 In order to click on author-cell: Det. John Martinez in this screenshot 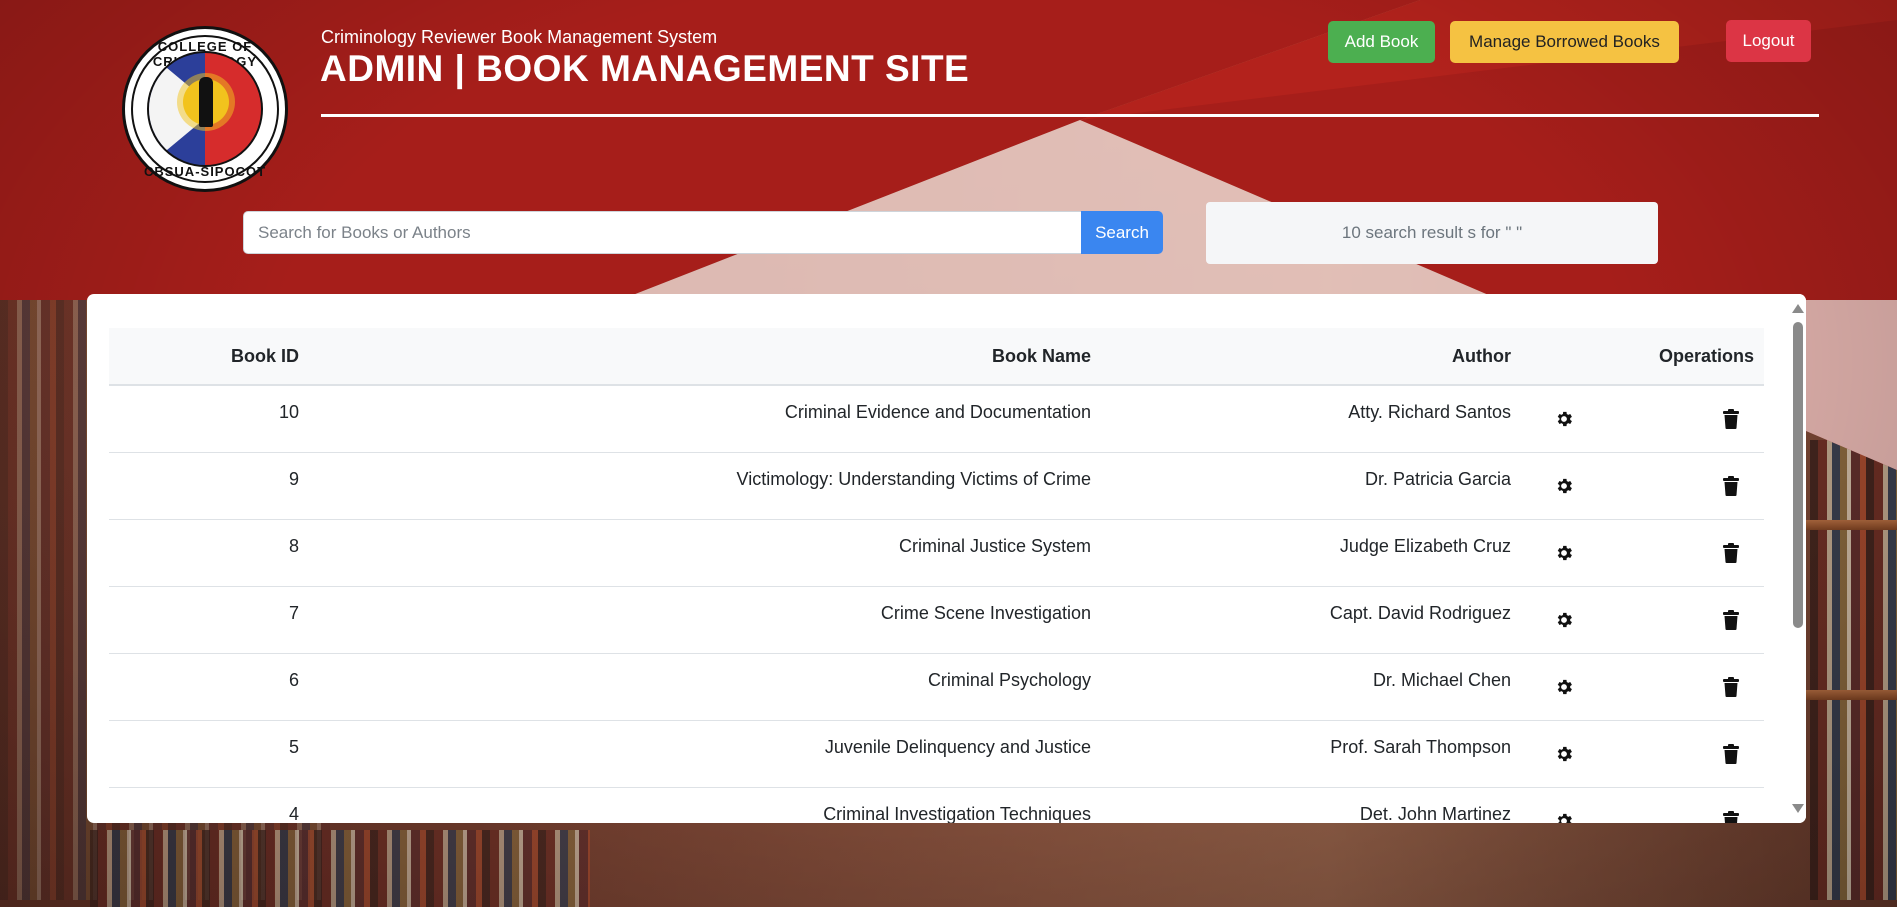, I will do `click(1311, 805)`.